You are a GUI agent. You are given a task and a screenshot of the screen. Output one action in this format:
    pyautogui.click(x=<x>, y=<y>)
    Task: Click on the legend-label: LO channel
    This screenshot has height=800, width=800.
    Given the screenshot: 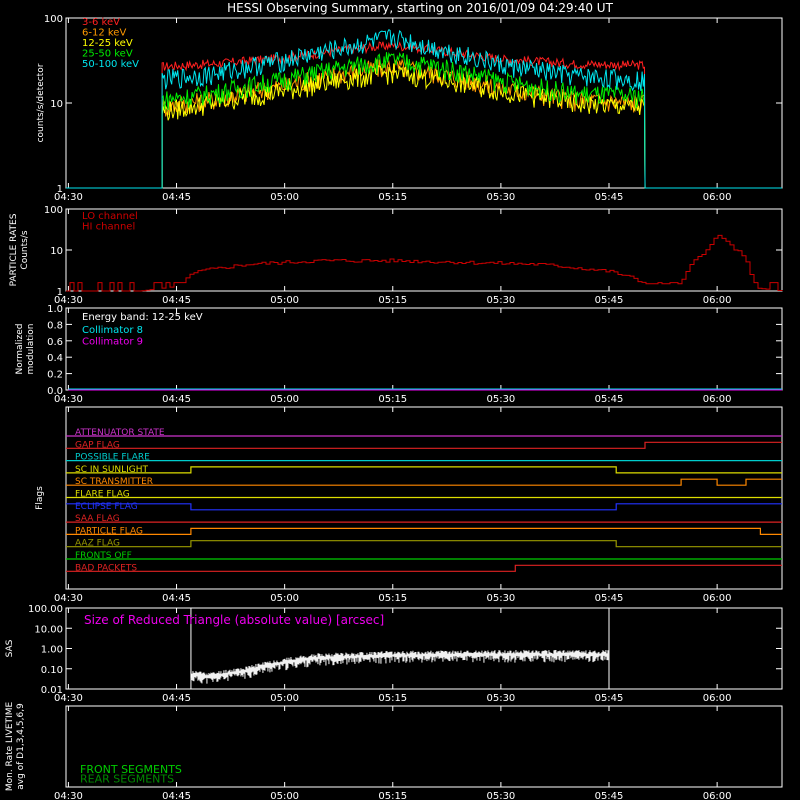 What is the action you would take?
    pyautogui.click(x=110, y=216)
    